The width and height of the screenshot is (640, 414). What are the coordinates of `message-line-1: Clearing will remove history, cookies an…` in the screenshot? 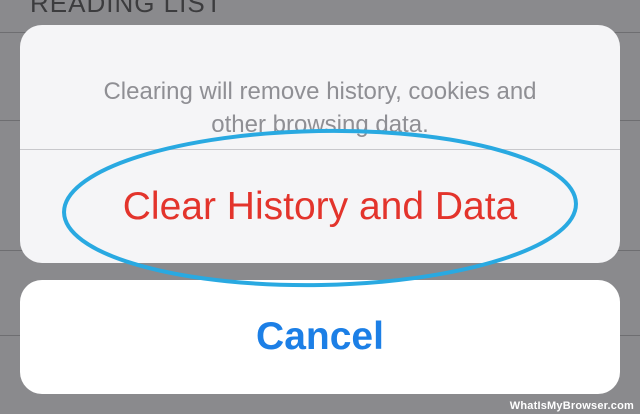 It's located at (320, 91).